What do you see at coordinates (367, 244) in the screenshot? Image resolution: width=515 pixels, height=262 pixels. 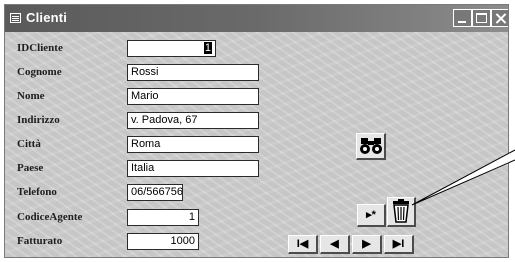 I see `next-record-button: ▶` at bounding box center [367, 244].